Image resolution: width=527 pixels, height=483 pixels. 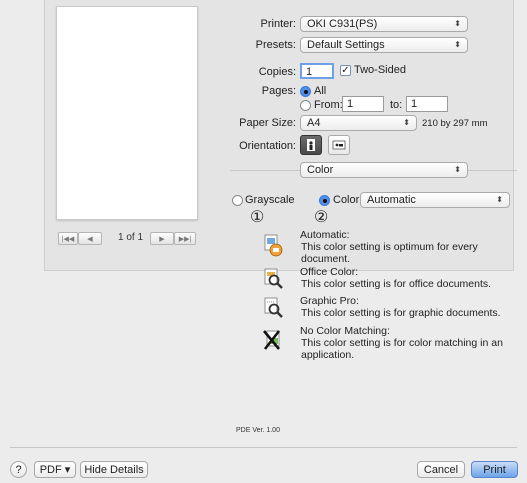 I want to click on help-button: ?, so click(x=18, y=469).